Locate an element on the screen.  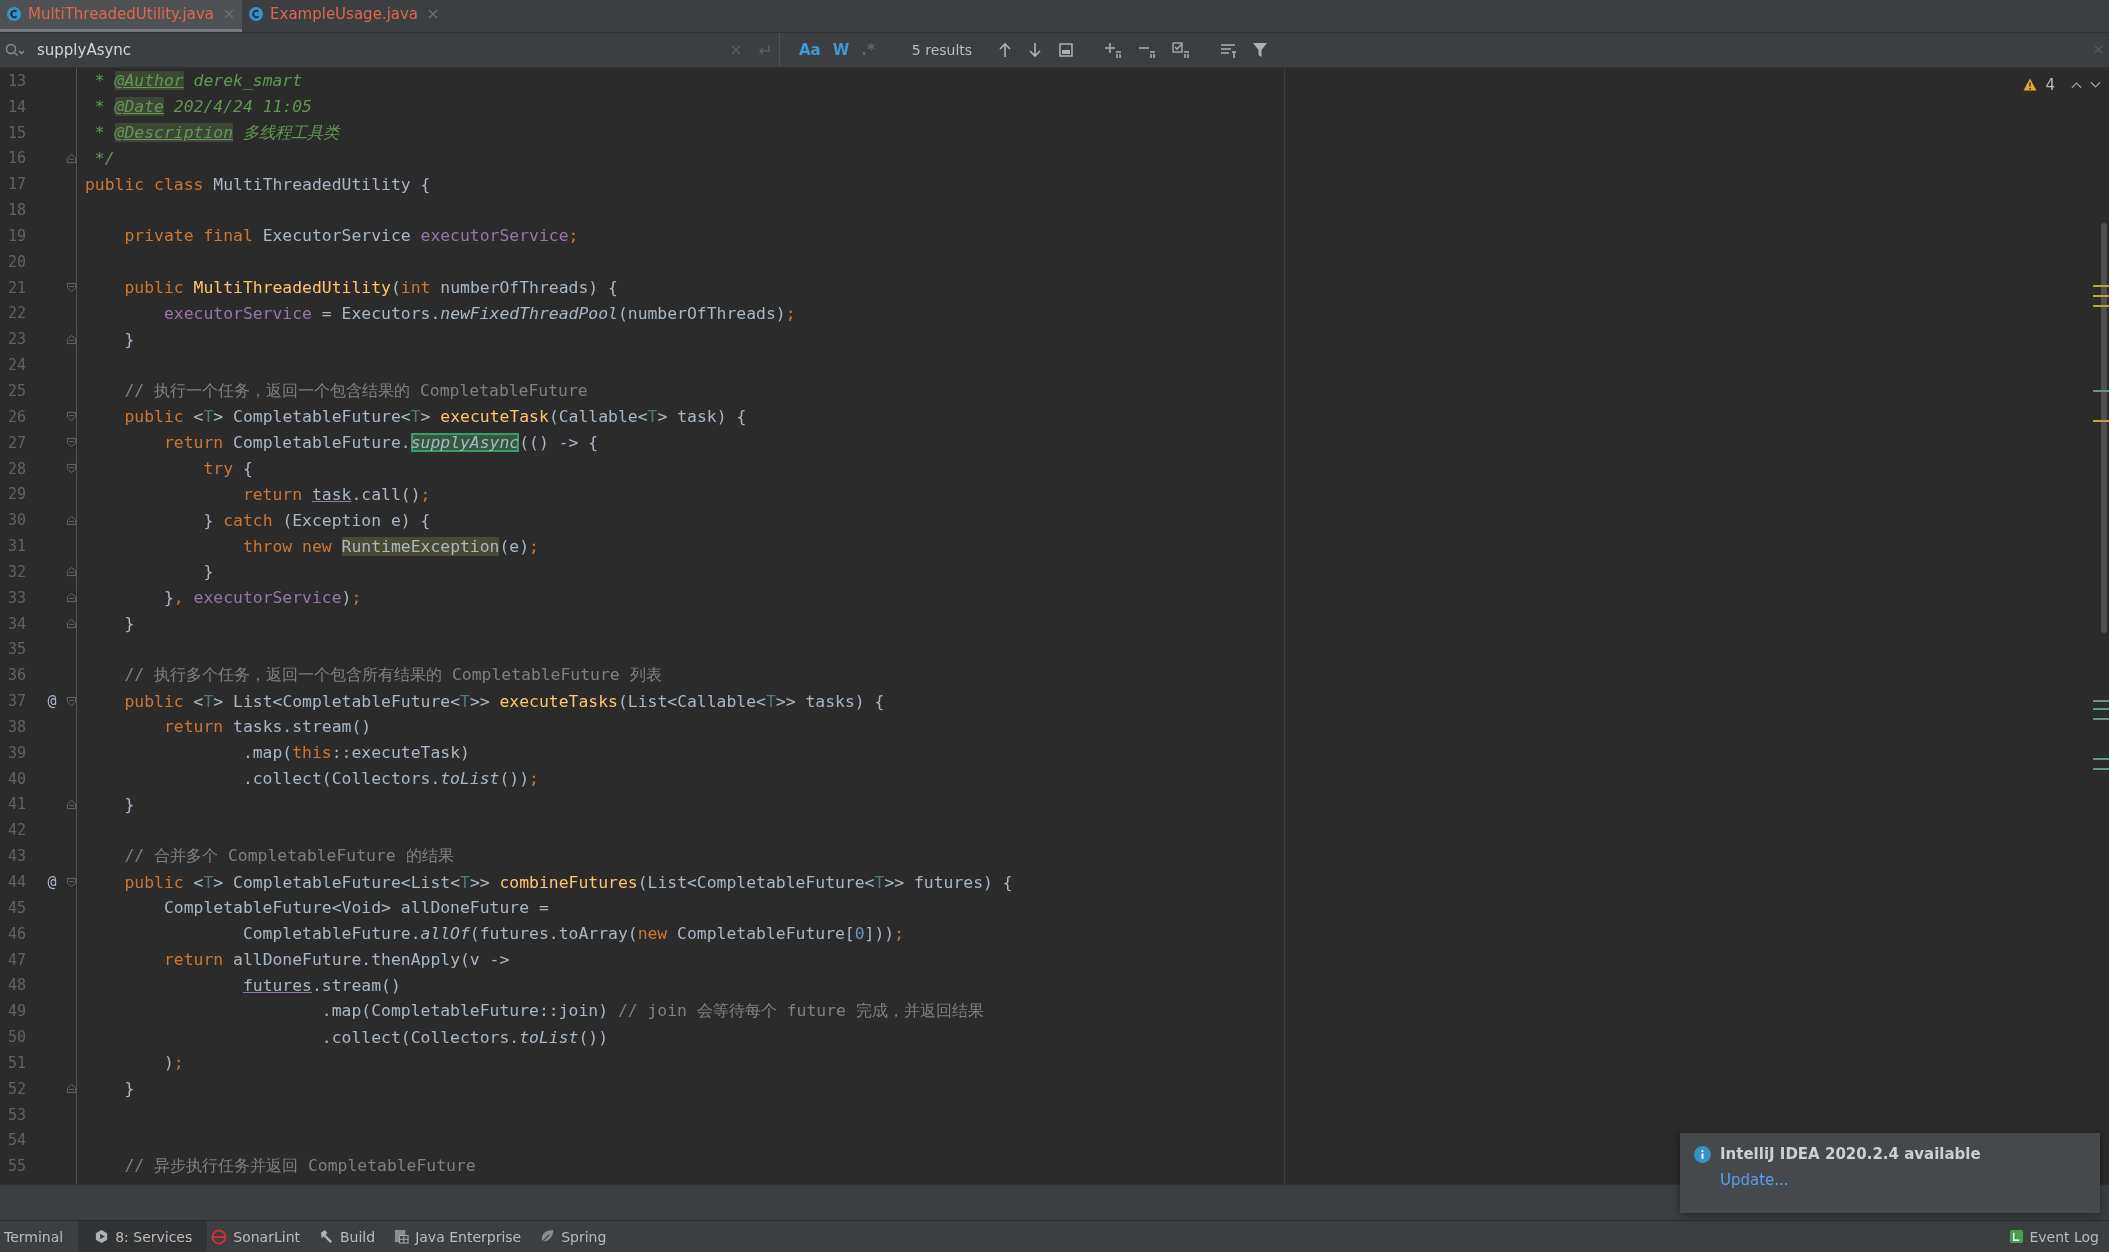
line-number: 23 is located at coordinates (17, 339).